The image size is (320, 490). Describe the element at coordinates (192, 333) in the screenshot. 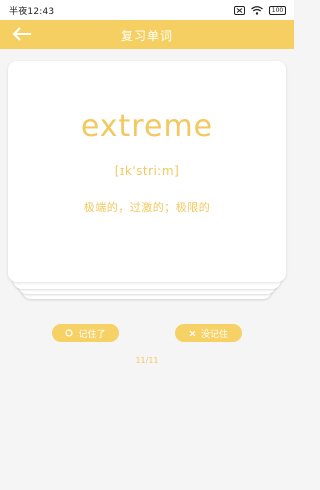

I see `x-icon` at that location.